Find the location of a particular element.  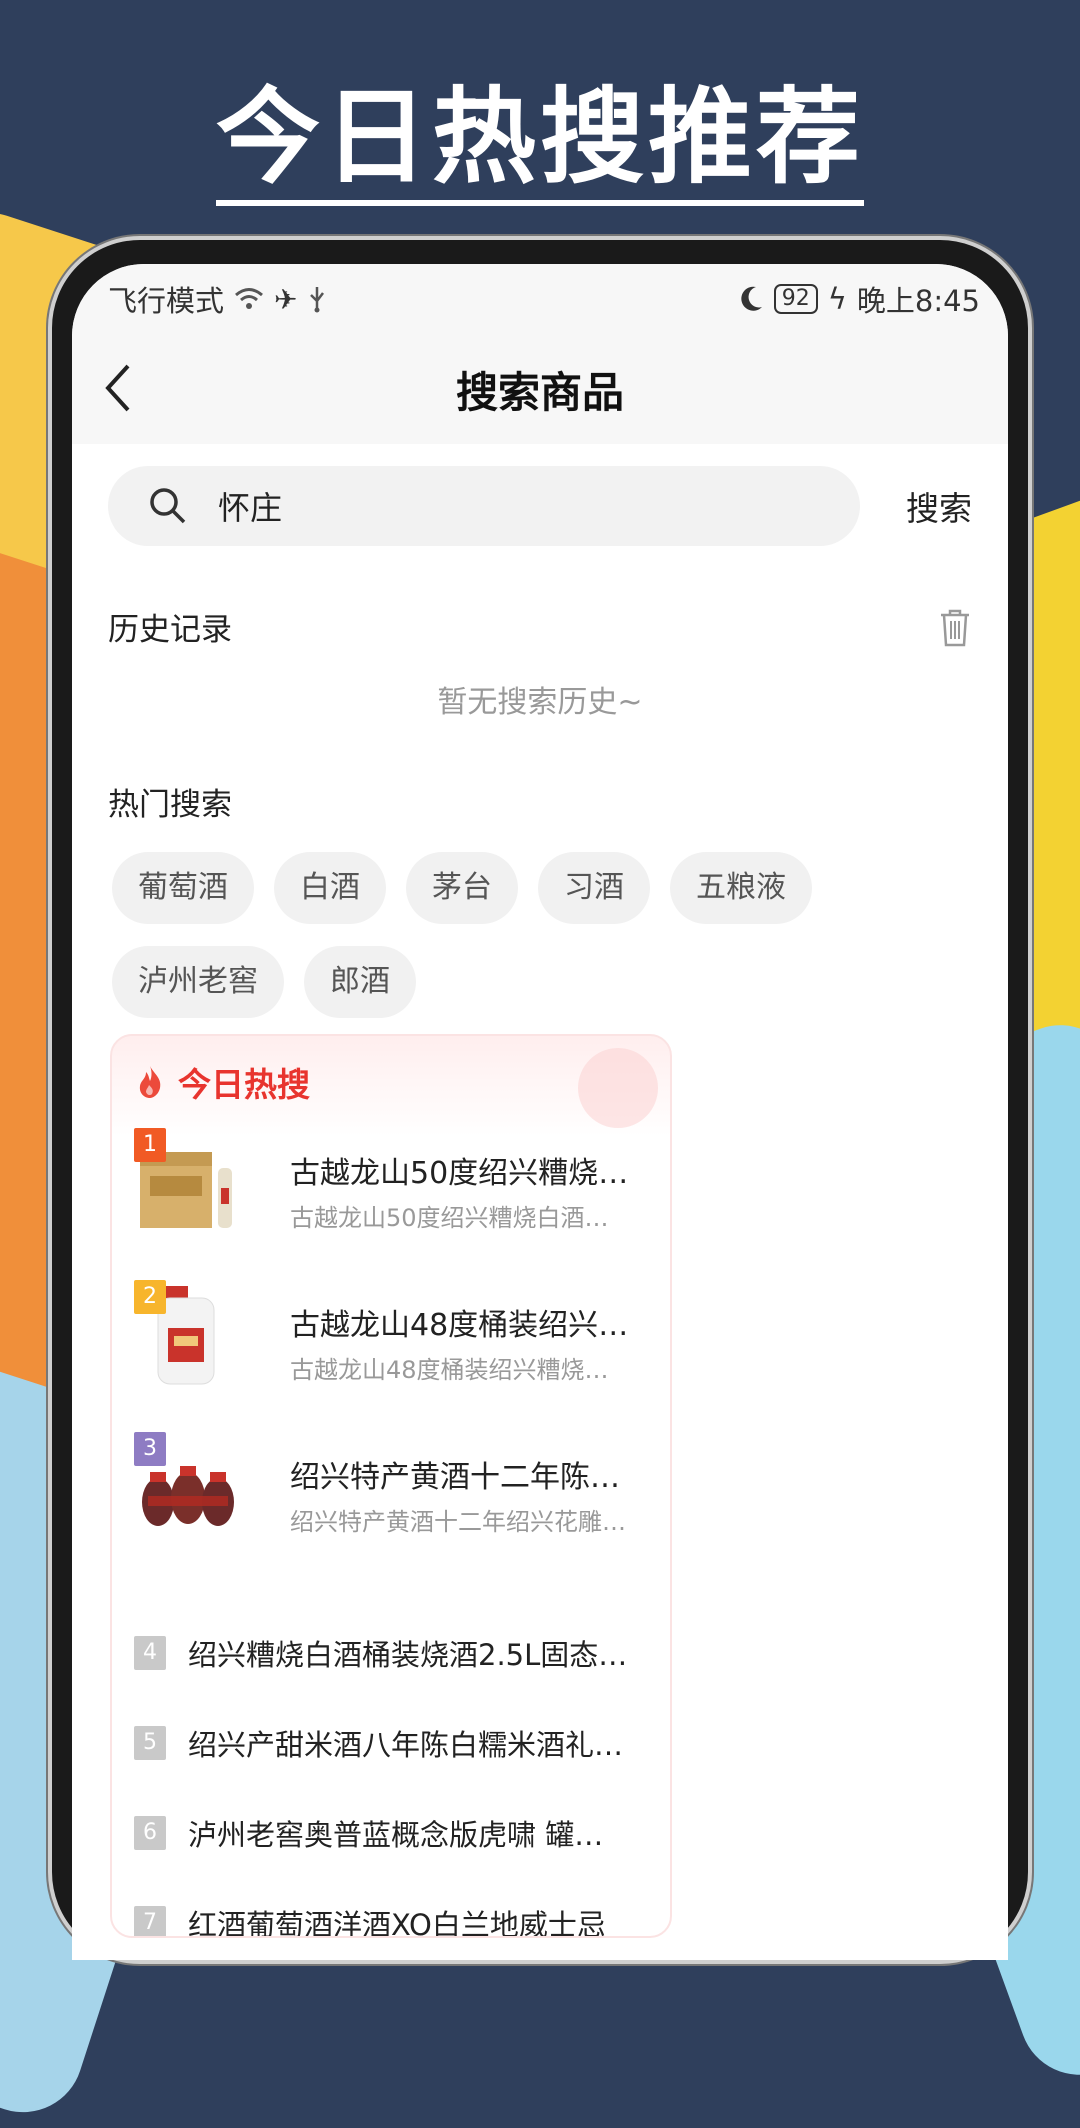

airplane-icon: ✈ is located at coordinates (286, 299).